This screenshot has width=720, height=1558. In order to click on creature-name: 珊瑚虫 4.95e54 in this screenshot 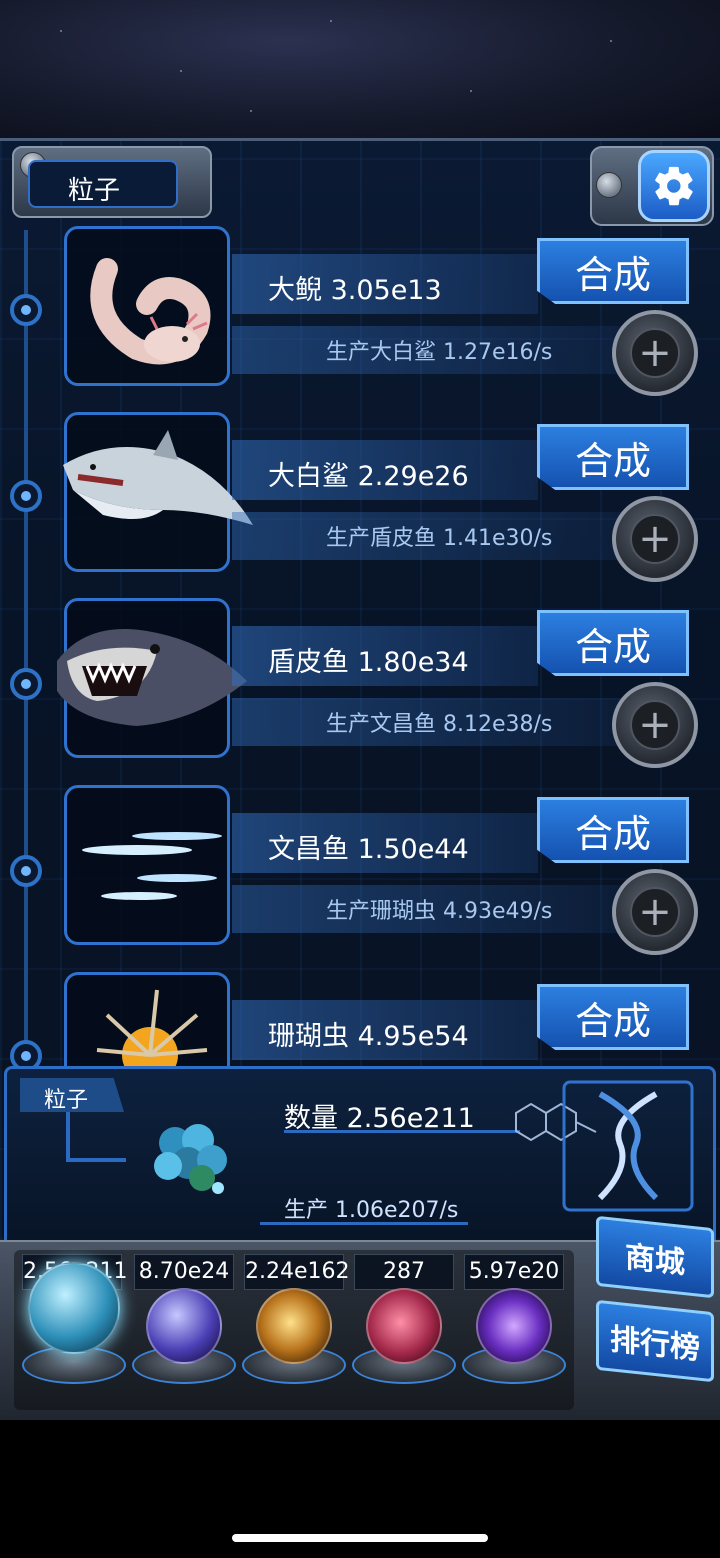, I will do `click(368, 1036)`.